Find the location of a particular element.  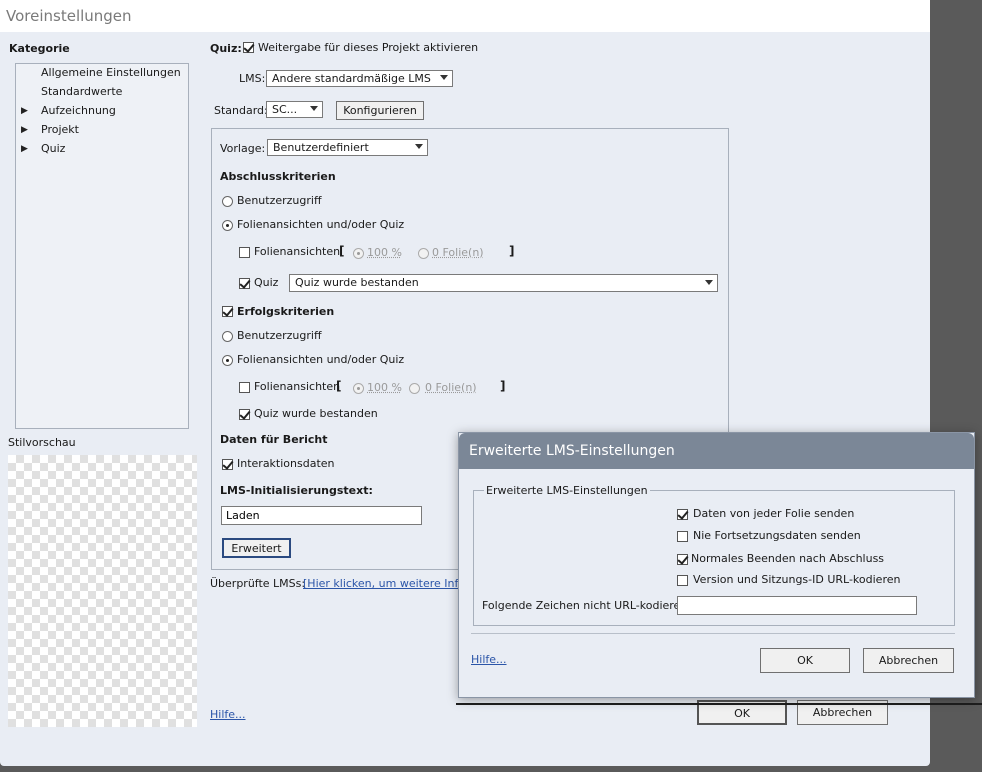

checked-lms-link: [Hier klicken, um weitere Infor is located at coordinates (386, 583).